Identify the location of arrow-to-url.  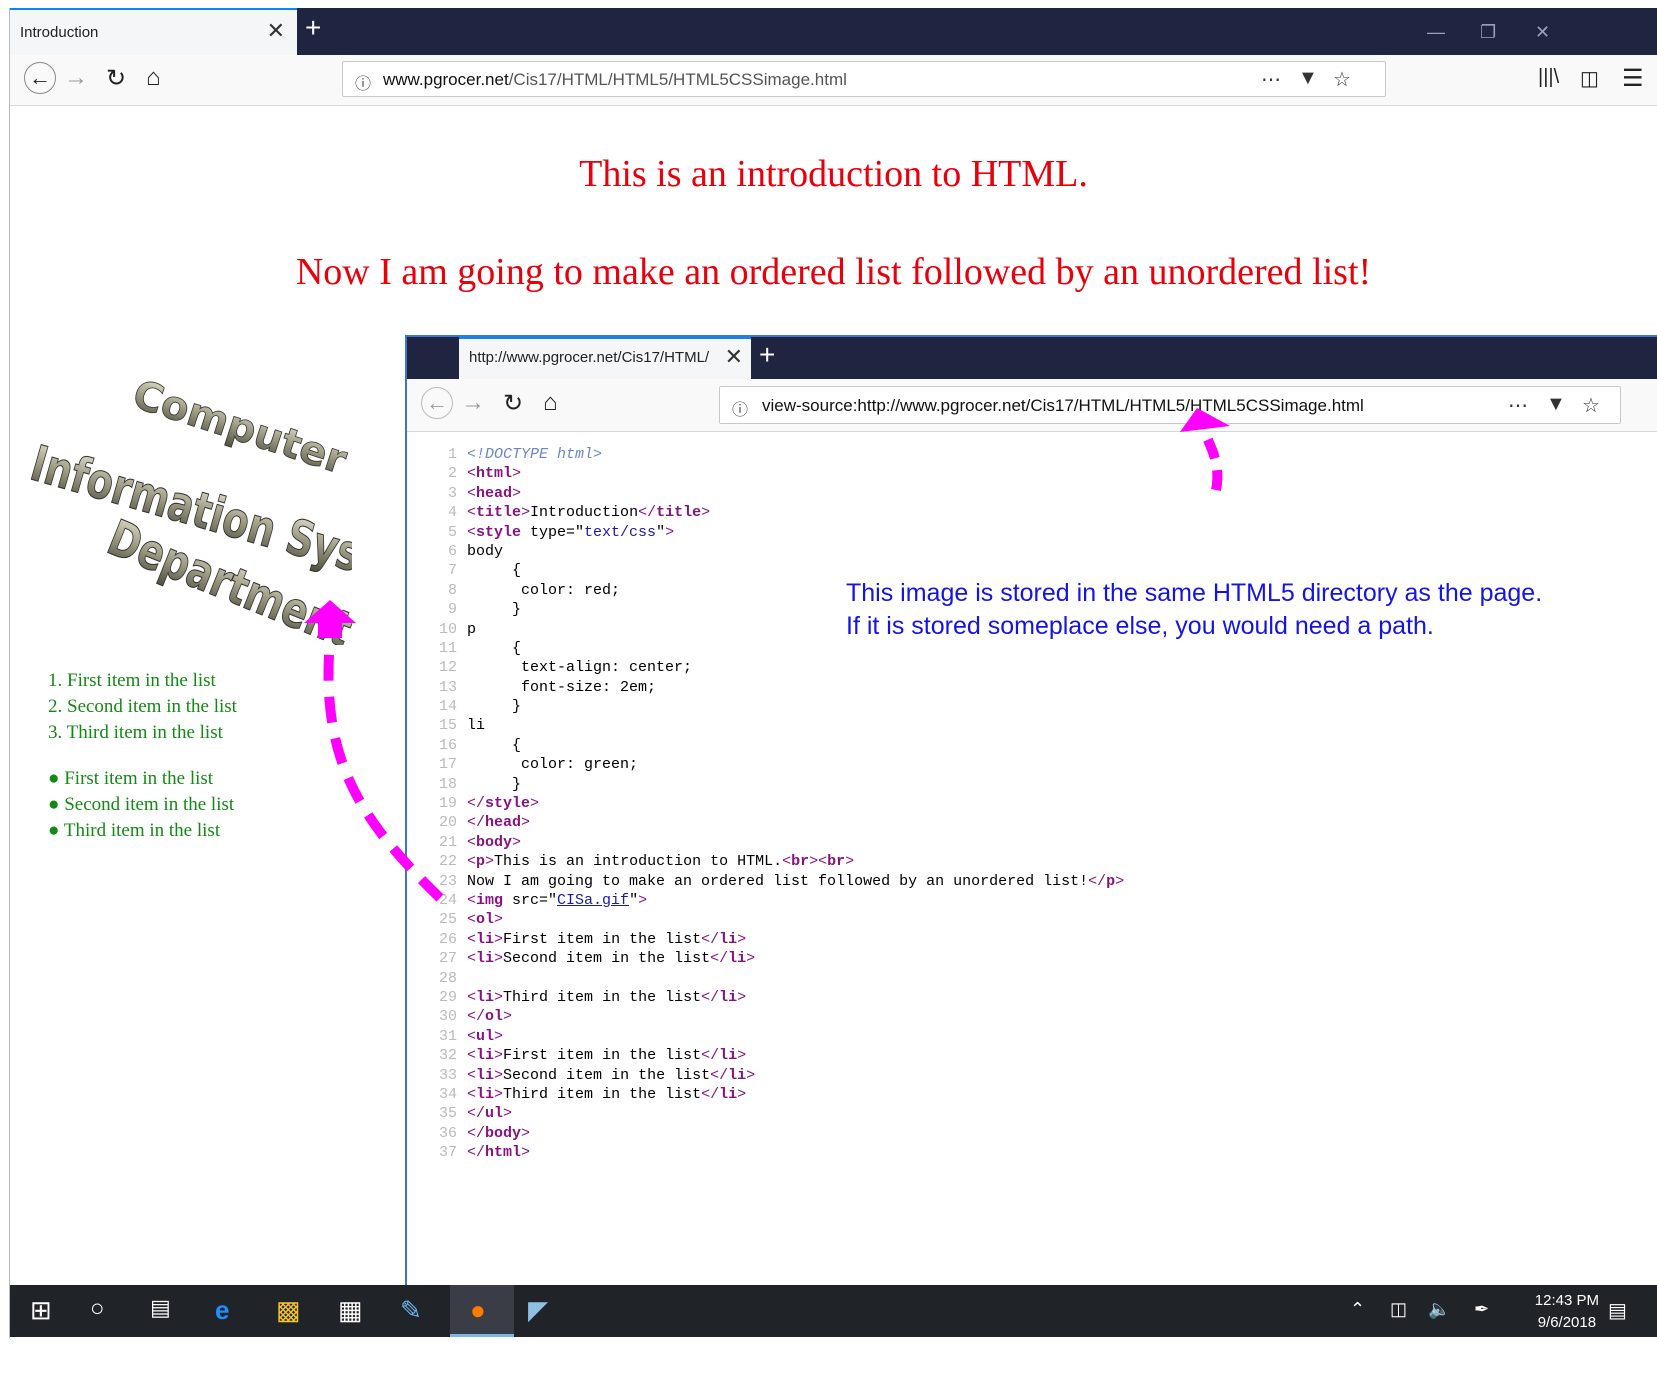
(1212, 463).